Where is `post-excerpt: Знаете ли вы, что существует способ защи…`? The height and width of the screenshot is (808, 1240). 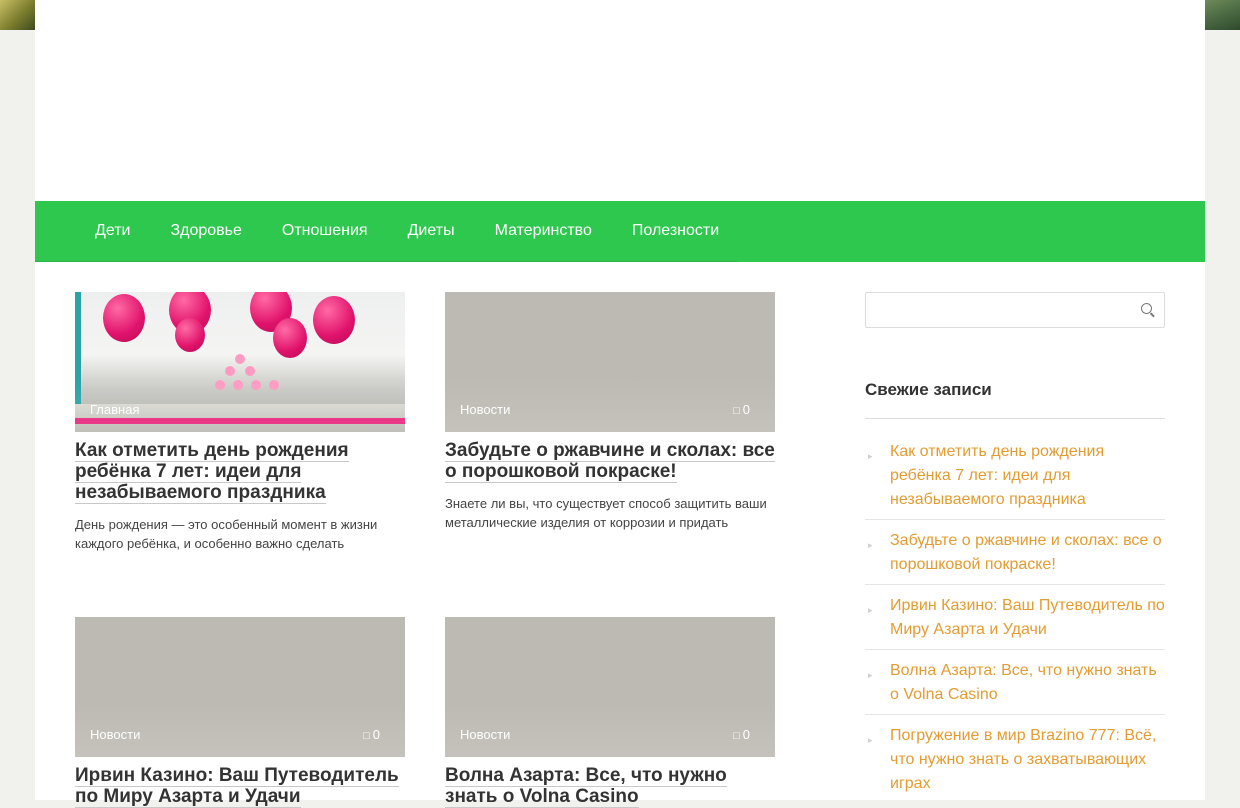
post-excerpt: Знаете ли вы, что существует способ защи… is located at coordinates (606, 513).